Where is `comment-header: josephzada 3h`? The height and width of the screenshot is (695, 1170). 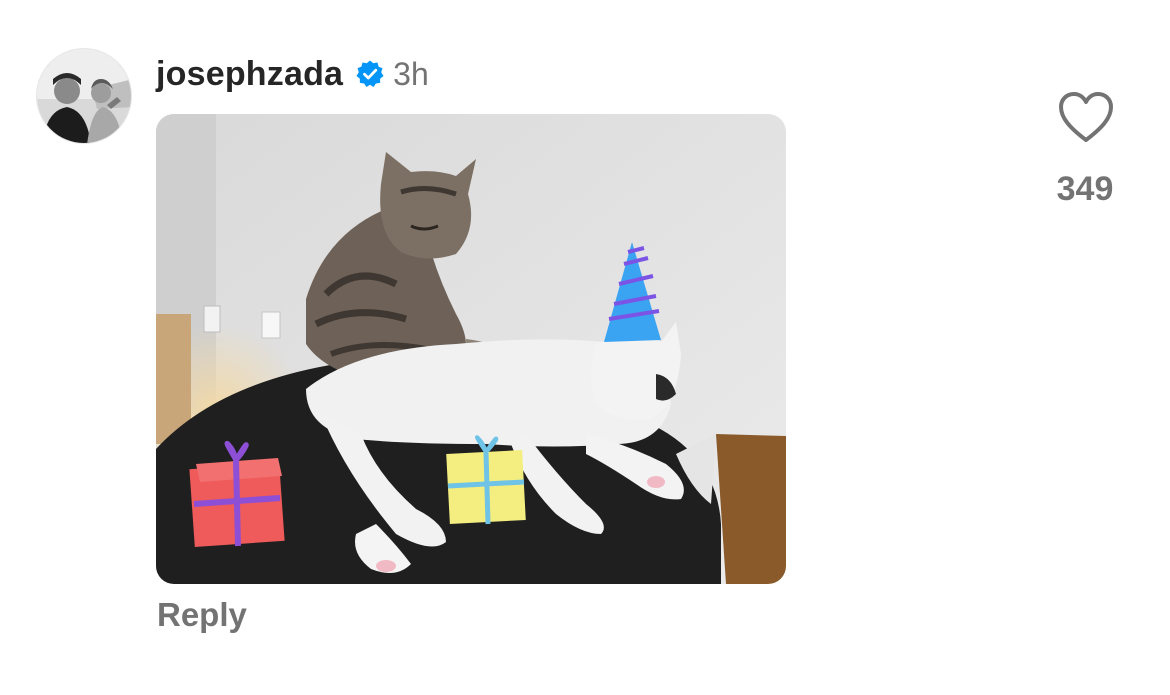
comment-header: josephzada 3h is located at coordinates (292, 74).